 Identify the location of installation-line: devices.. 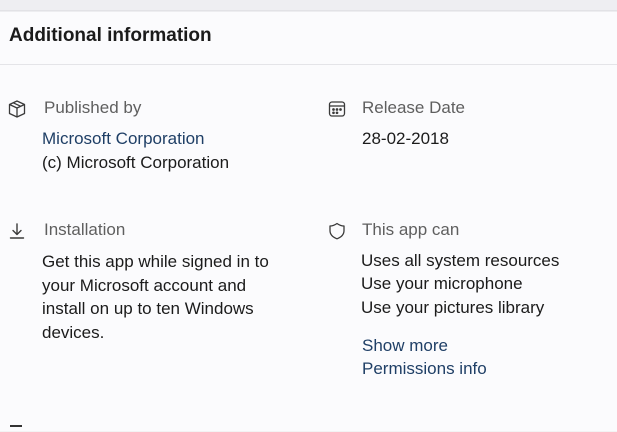
(73, 332).